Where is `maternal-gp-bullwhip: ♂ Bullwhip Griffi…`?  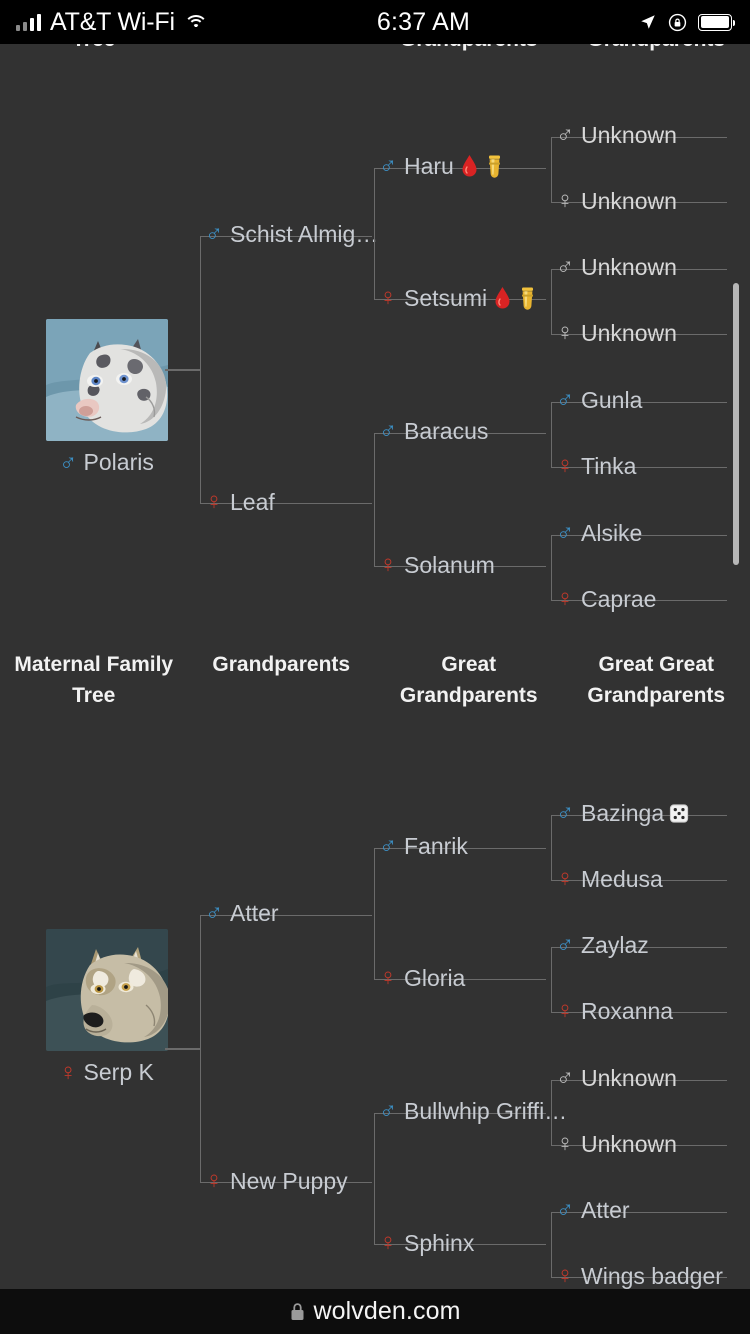
maternal-gp-bullwhip: ♂ Bullwhip Griffi… is located at coordinates (473, 1111).